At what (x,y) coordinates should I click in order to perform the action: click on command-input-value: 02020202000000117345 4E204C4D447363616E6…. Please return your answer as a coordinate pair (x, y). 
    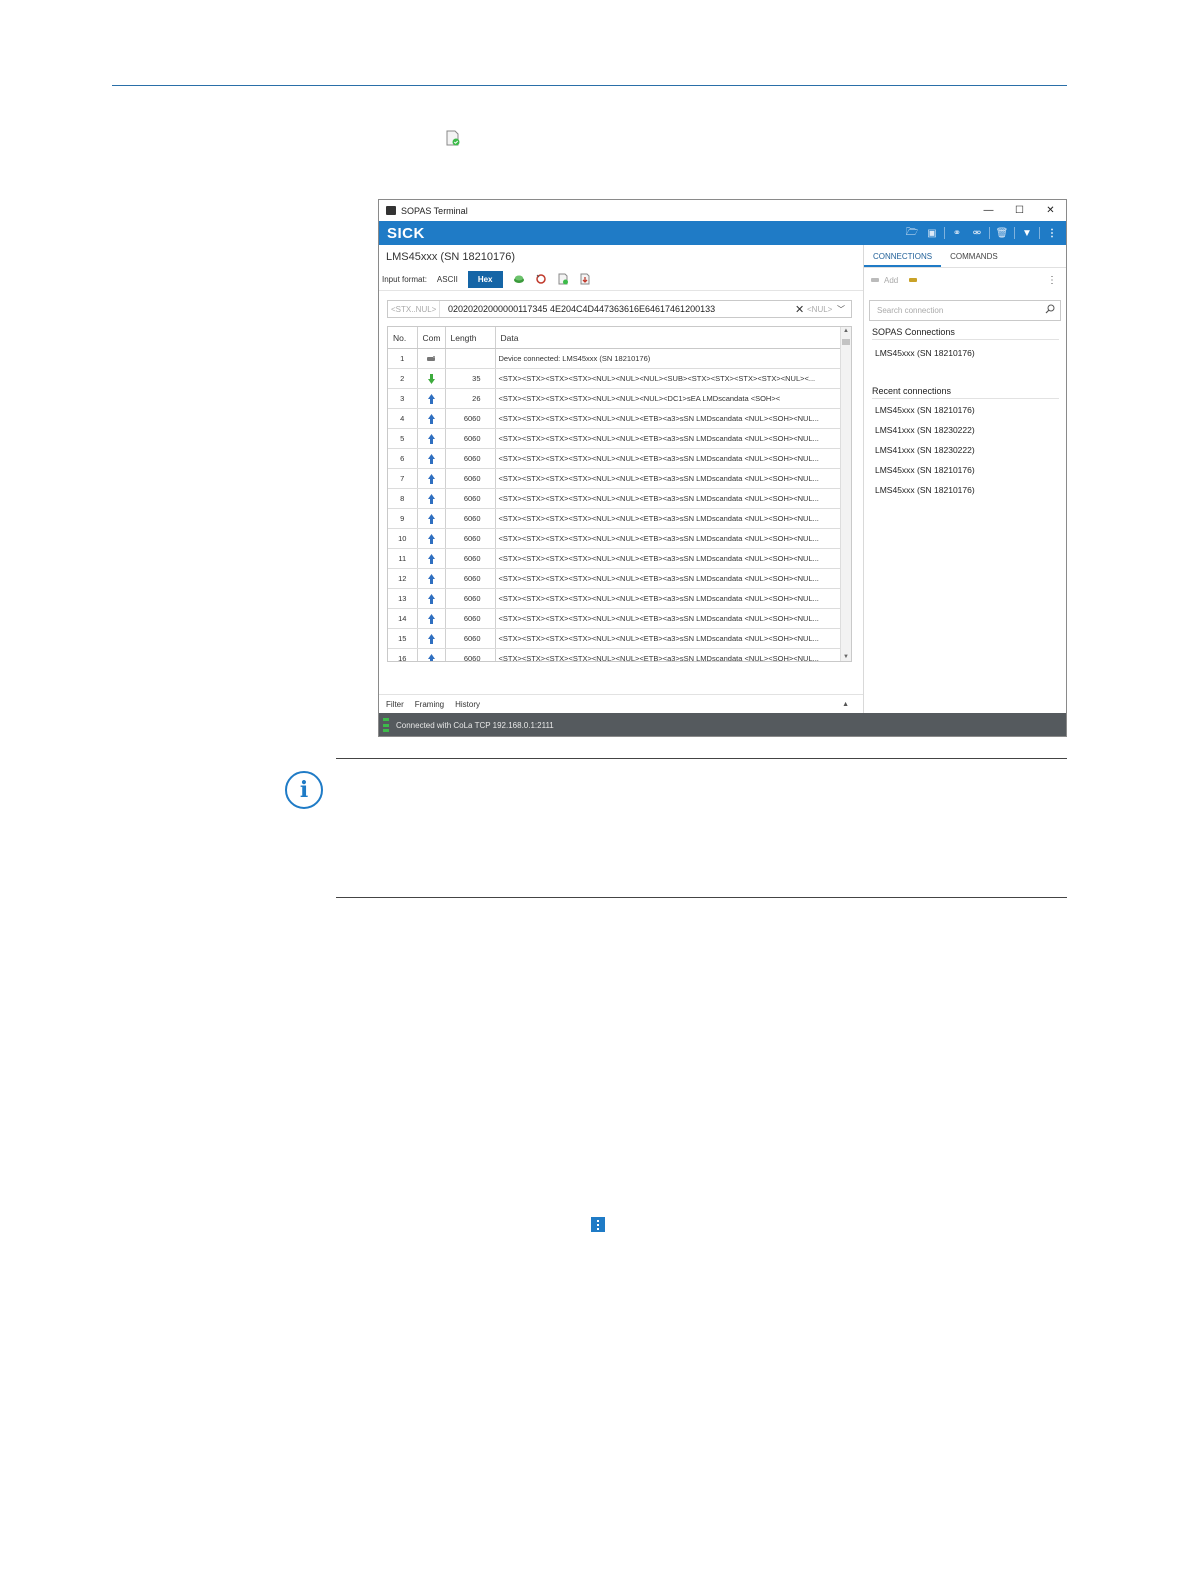
    Looking at the image, I should click on (617, 309).